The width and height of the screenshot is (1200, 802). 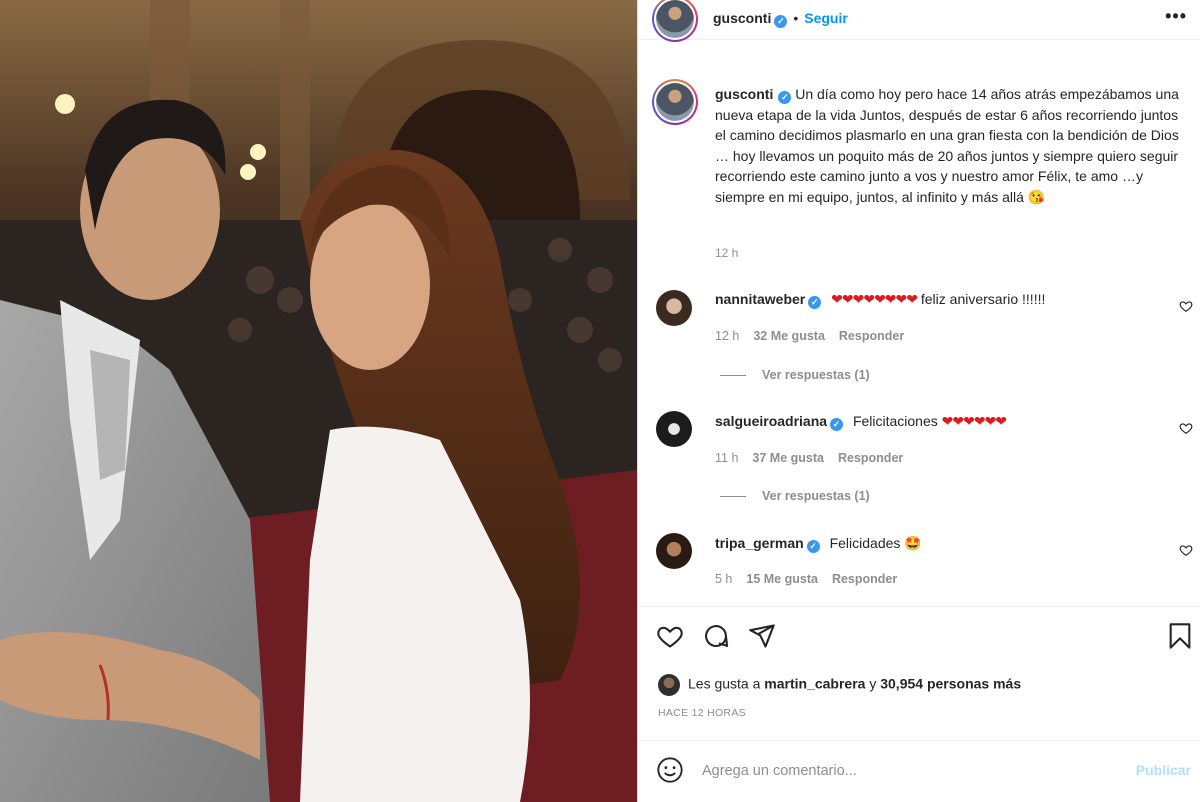 What do you see at coordinates (919, 606) in the screenshot?
I see `divider` at bounding box center [919, 606].